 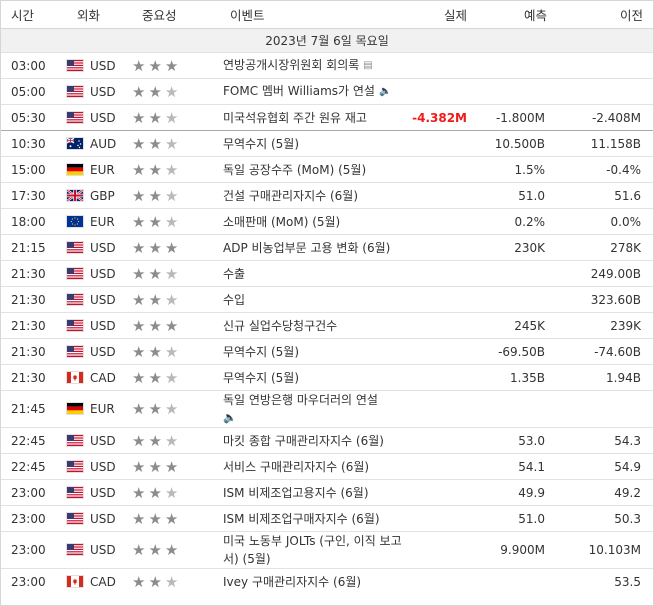 I want to click on forecast-value: 51.0, so click(x=517, y=518).